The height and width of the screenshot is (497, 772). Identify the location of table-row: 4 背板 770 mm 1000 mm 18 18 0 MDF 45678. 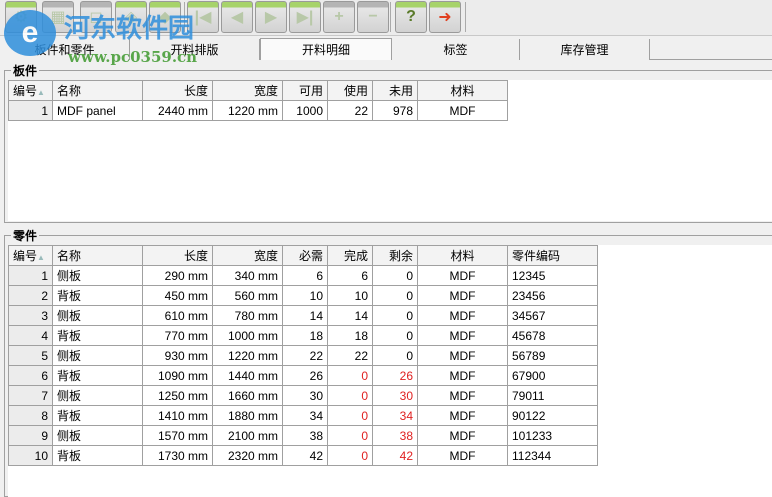
(303, 335).